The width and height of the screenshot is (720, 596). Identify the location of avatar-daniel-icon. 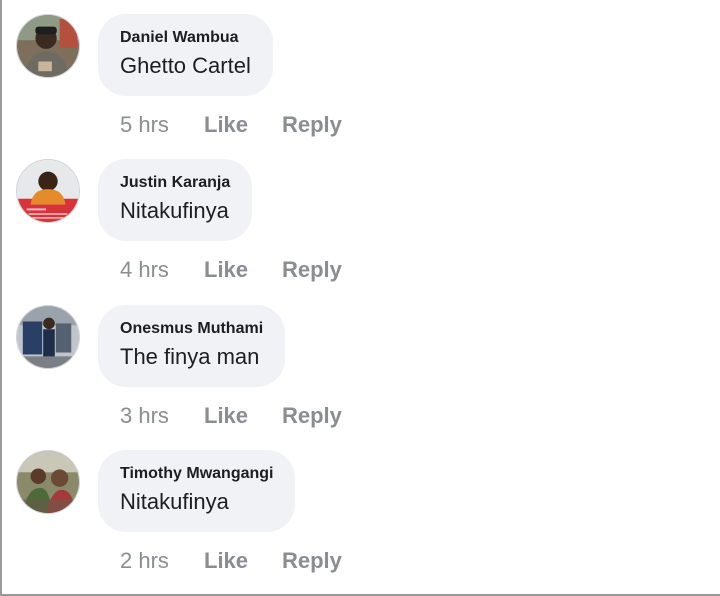
(48, 46).